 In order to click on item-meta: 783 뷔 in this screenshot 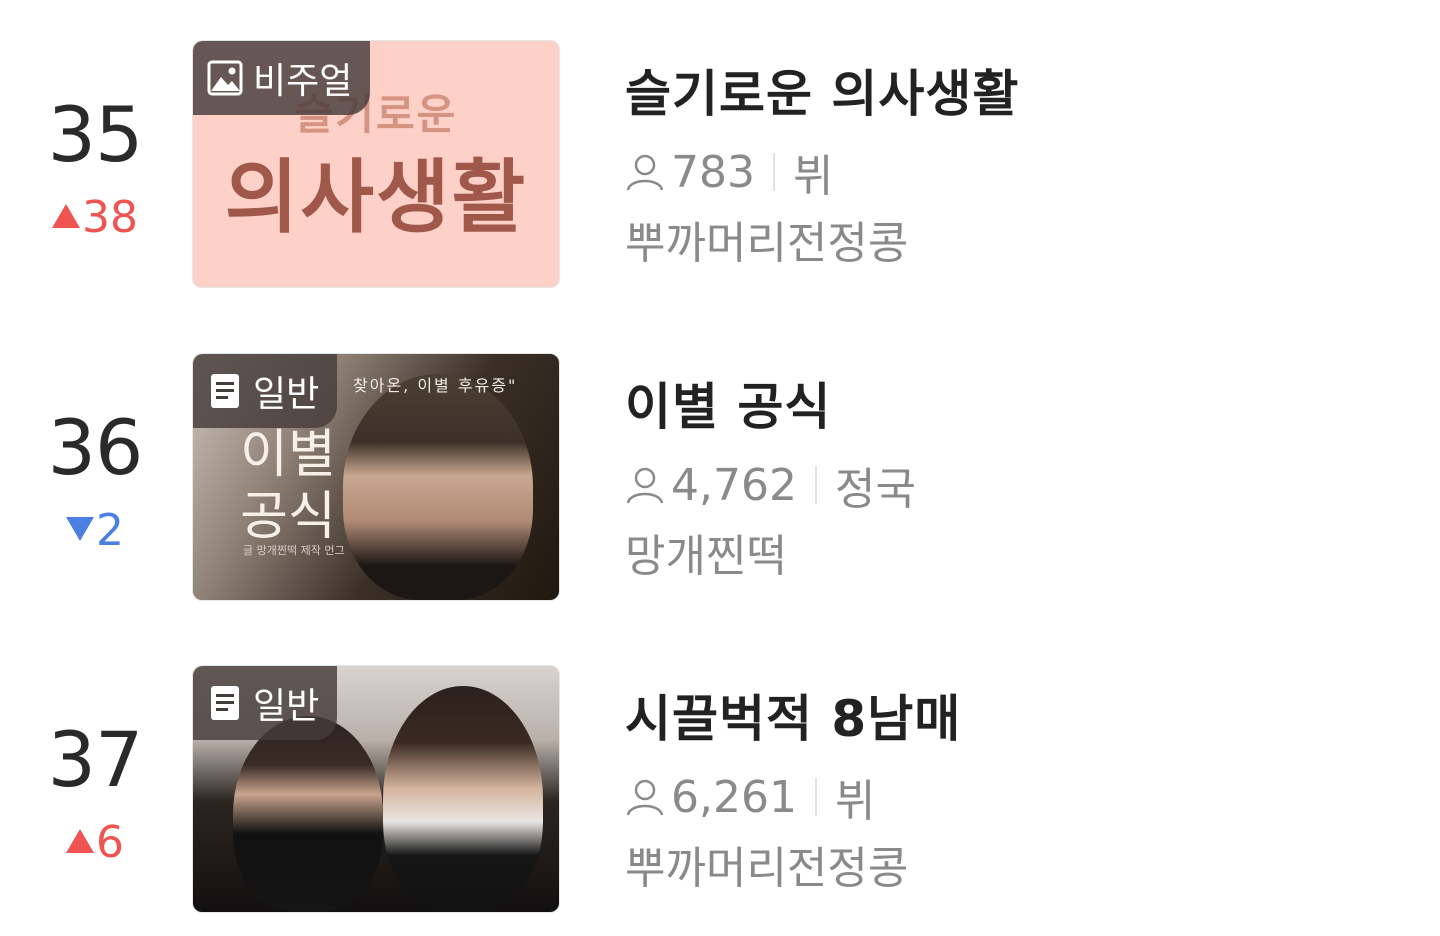, I will do `click(729, 172)`.